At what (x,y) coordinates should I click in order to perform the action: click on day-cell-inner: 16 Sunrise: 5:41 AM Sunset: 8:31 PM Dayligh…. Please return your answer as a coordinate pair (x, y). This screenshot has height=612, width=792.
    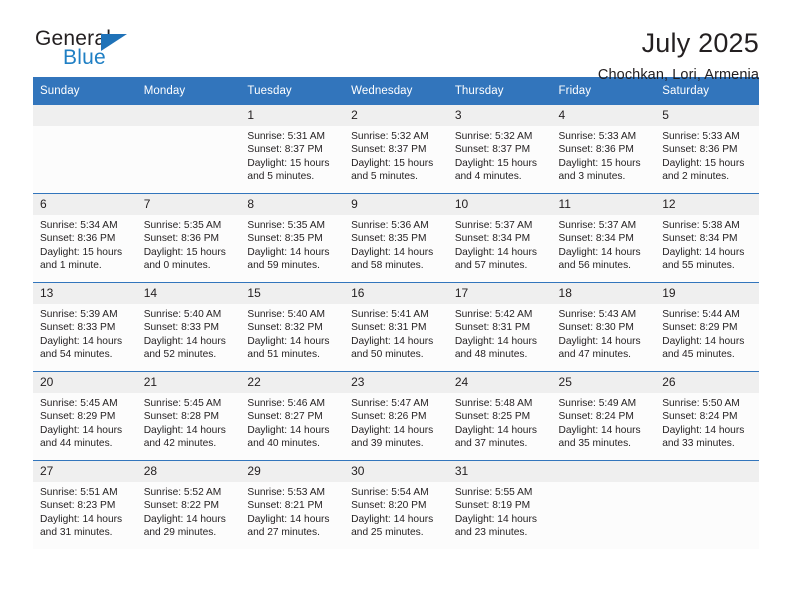
    Looking at the image, I should click on (396, 327).